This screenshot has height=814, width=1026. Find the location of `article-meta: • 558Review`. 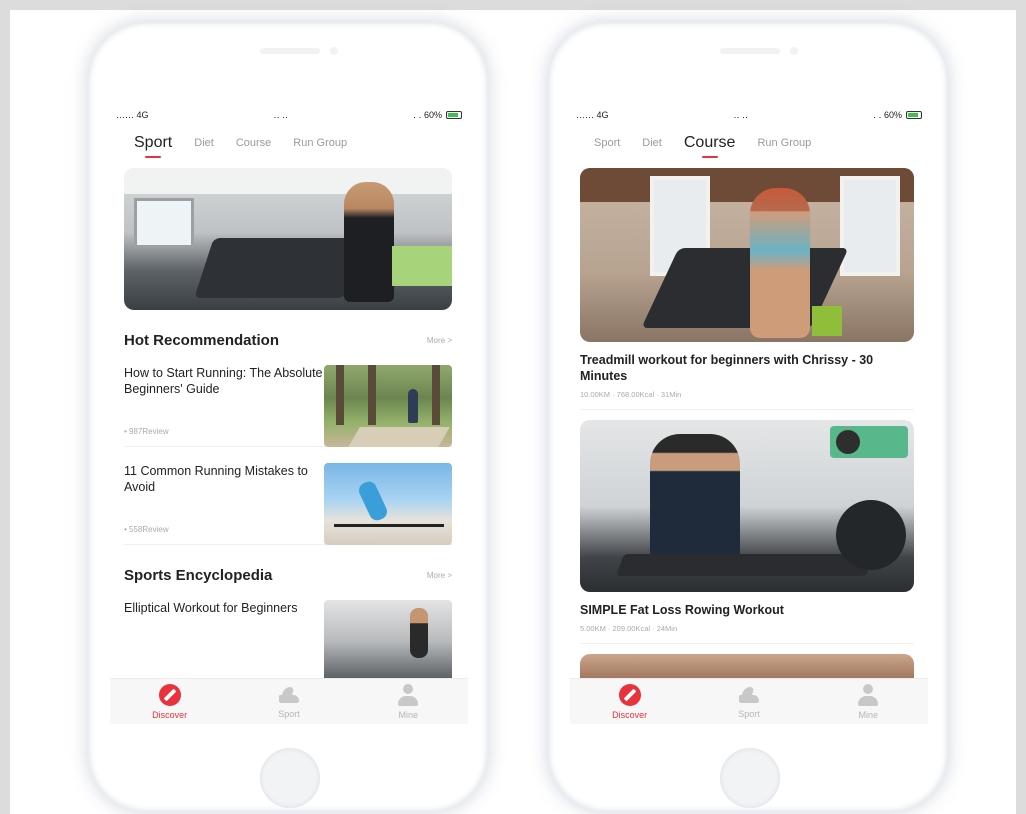

article-meta: • 558Review is located at coordinates (146, 529).